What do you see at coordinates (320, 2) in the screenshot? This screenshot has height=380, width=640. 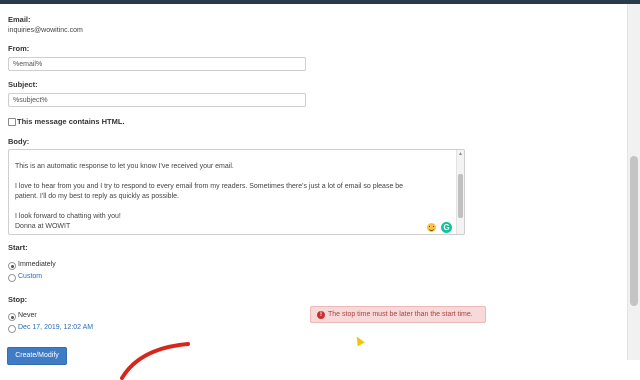 I see `top-nav-bar` at bounding box center [320, 2].